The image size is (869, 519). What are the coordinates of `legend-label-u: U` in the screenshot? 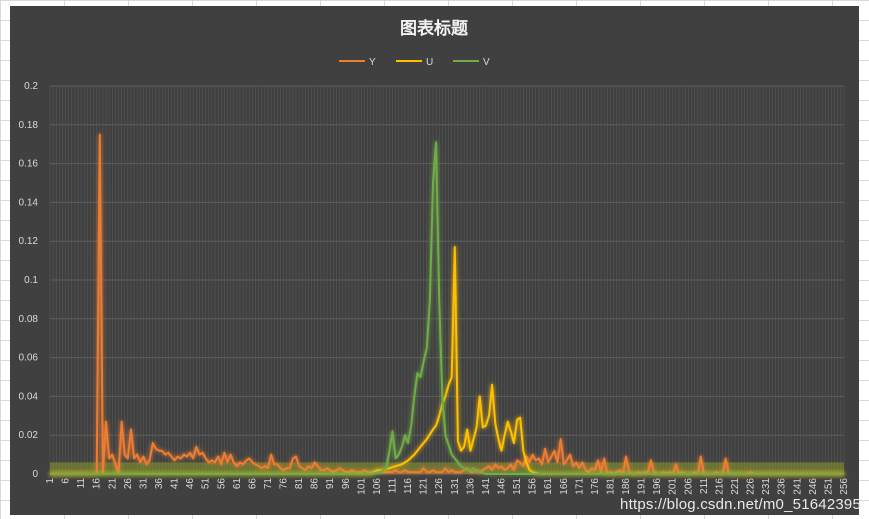 It's located at (429, 62).